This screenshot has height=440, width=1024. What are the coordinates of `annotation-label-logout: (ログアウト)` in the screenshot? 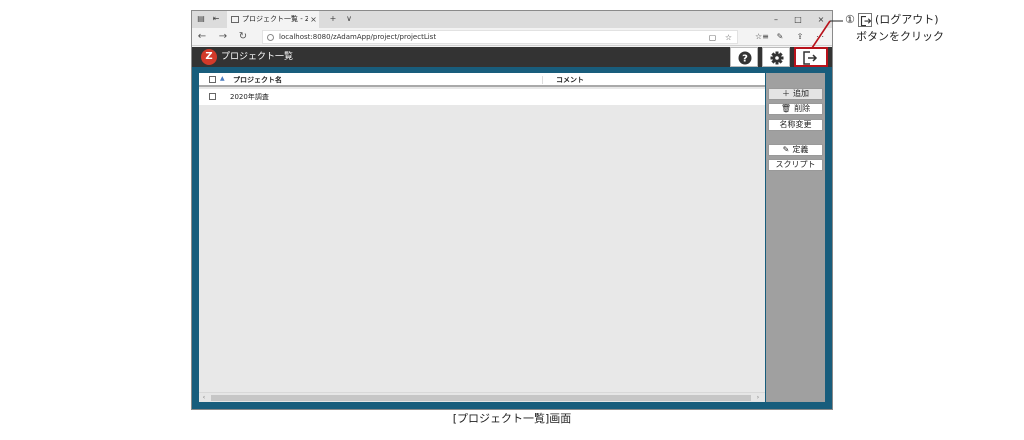 It's located at (907, 19).